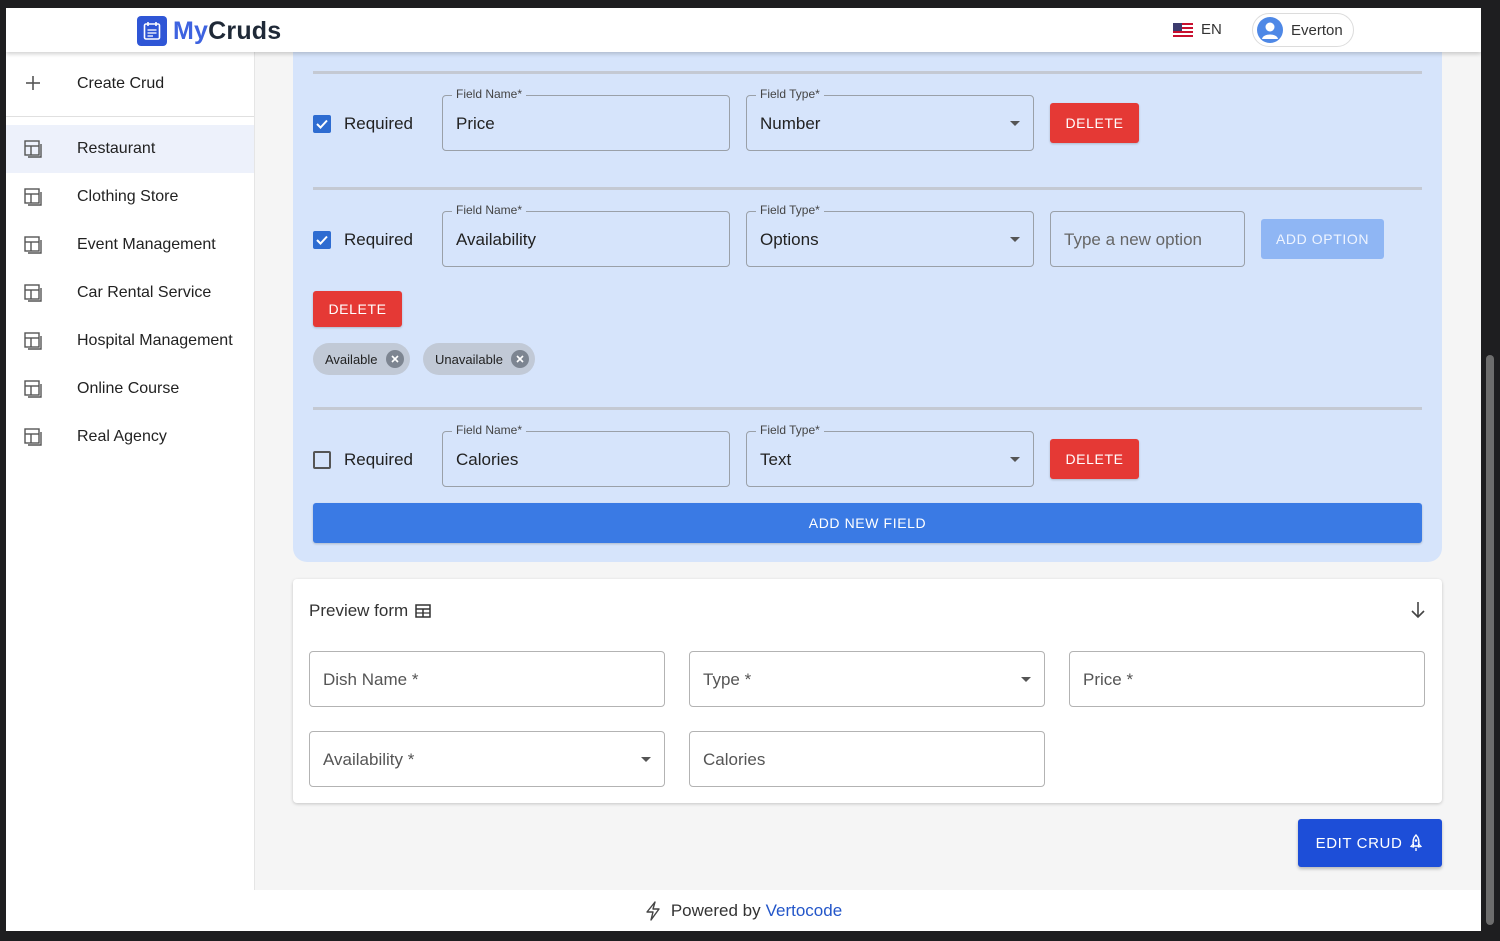 The height and width of the screenshot is (941, 1500). I want to click on option-chip: Unavailable, so click(479, 359).